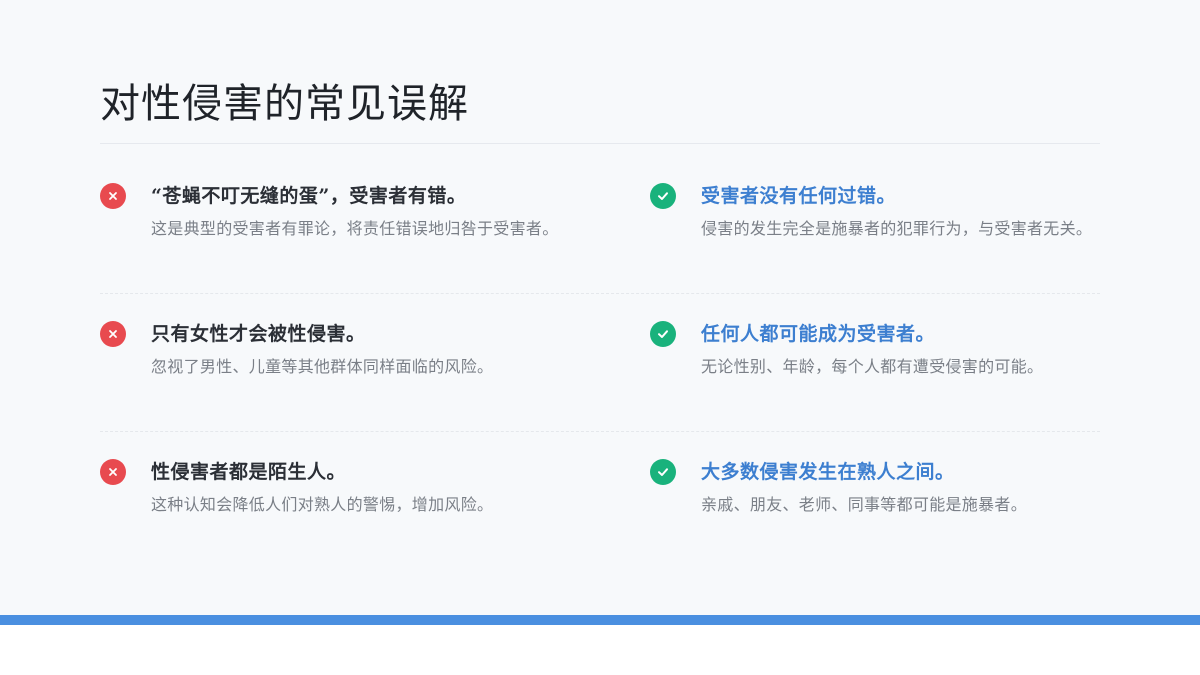 The width and height of the screenshot is (1200, 675). Describe the element at coordinates (864, 504) in the screenshot. I see `fact-description: 亲戚、朋友、老师、同事等都可能是施暴者。` at that location.